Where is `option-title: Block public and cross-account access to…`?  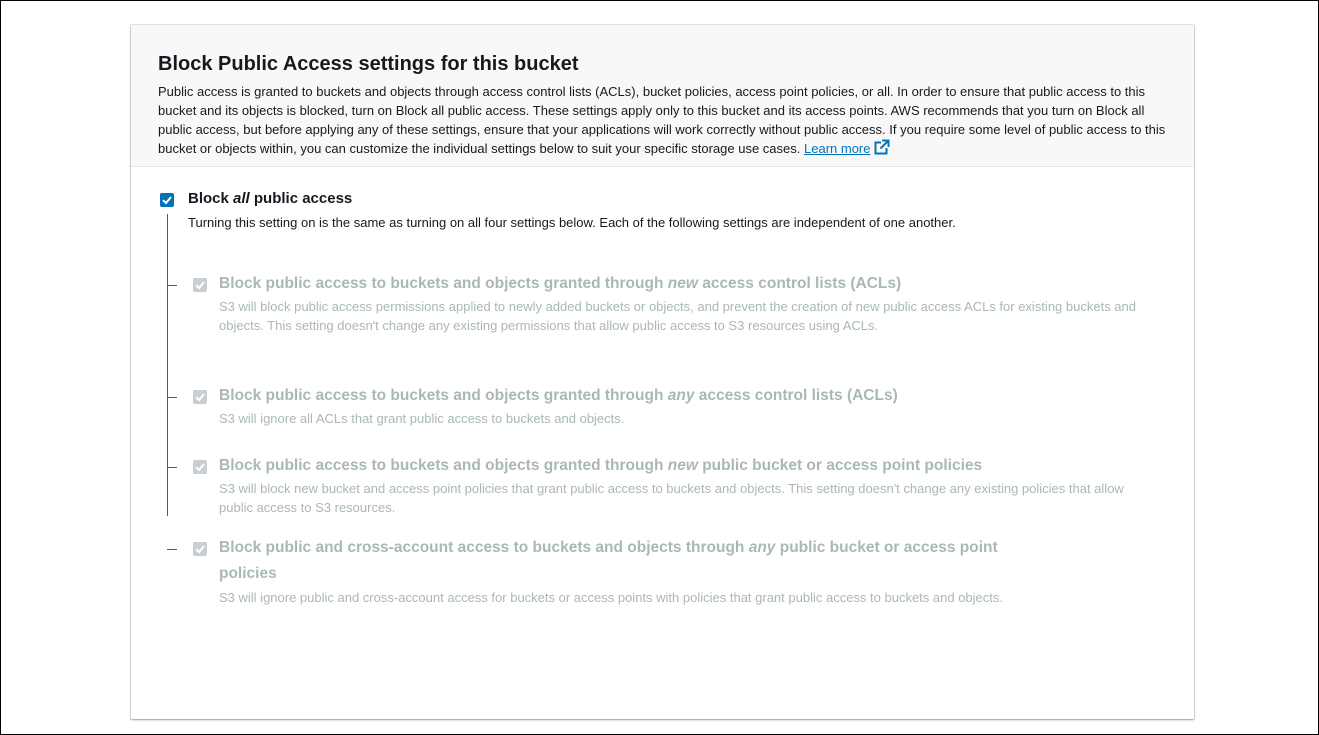 option-title: Block public and cross-account access to… is located at coordinates (608, 547).